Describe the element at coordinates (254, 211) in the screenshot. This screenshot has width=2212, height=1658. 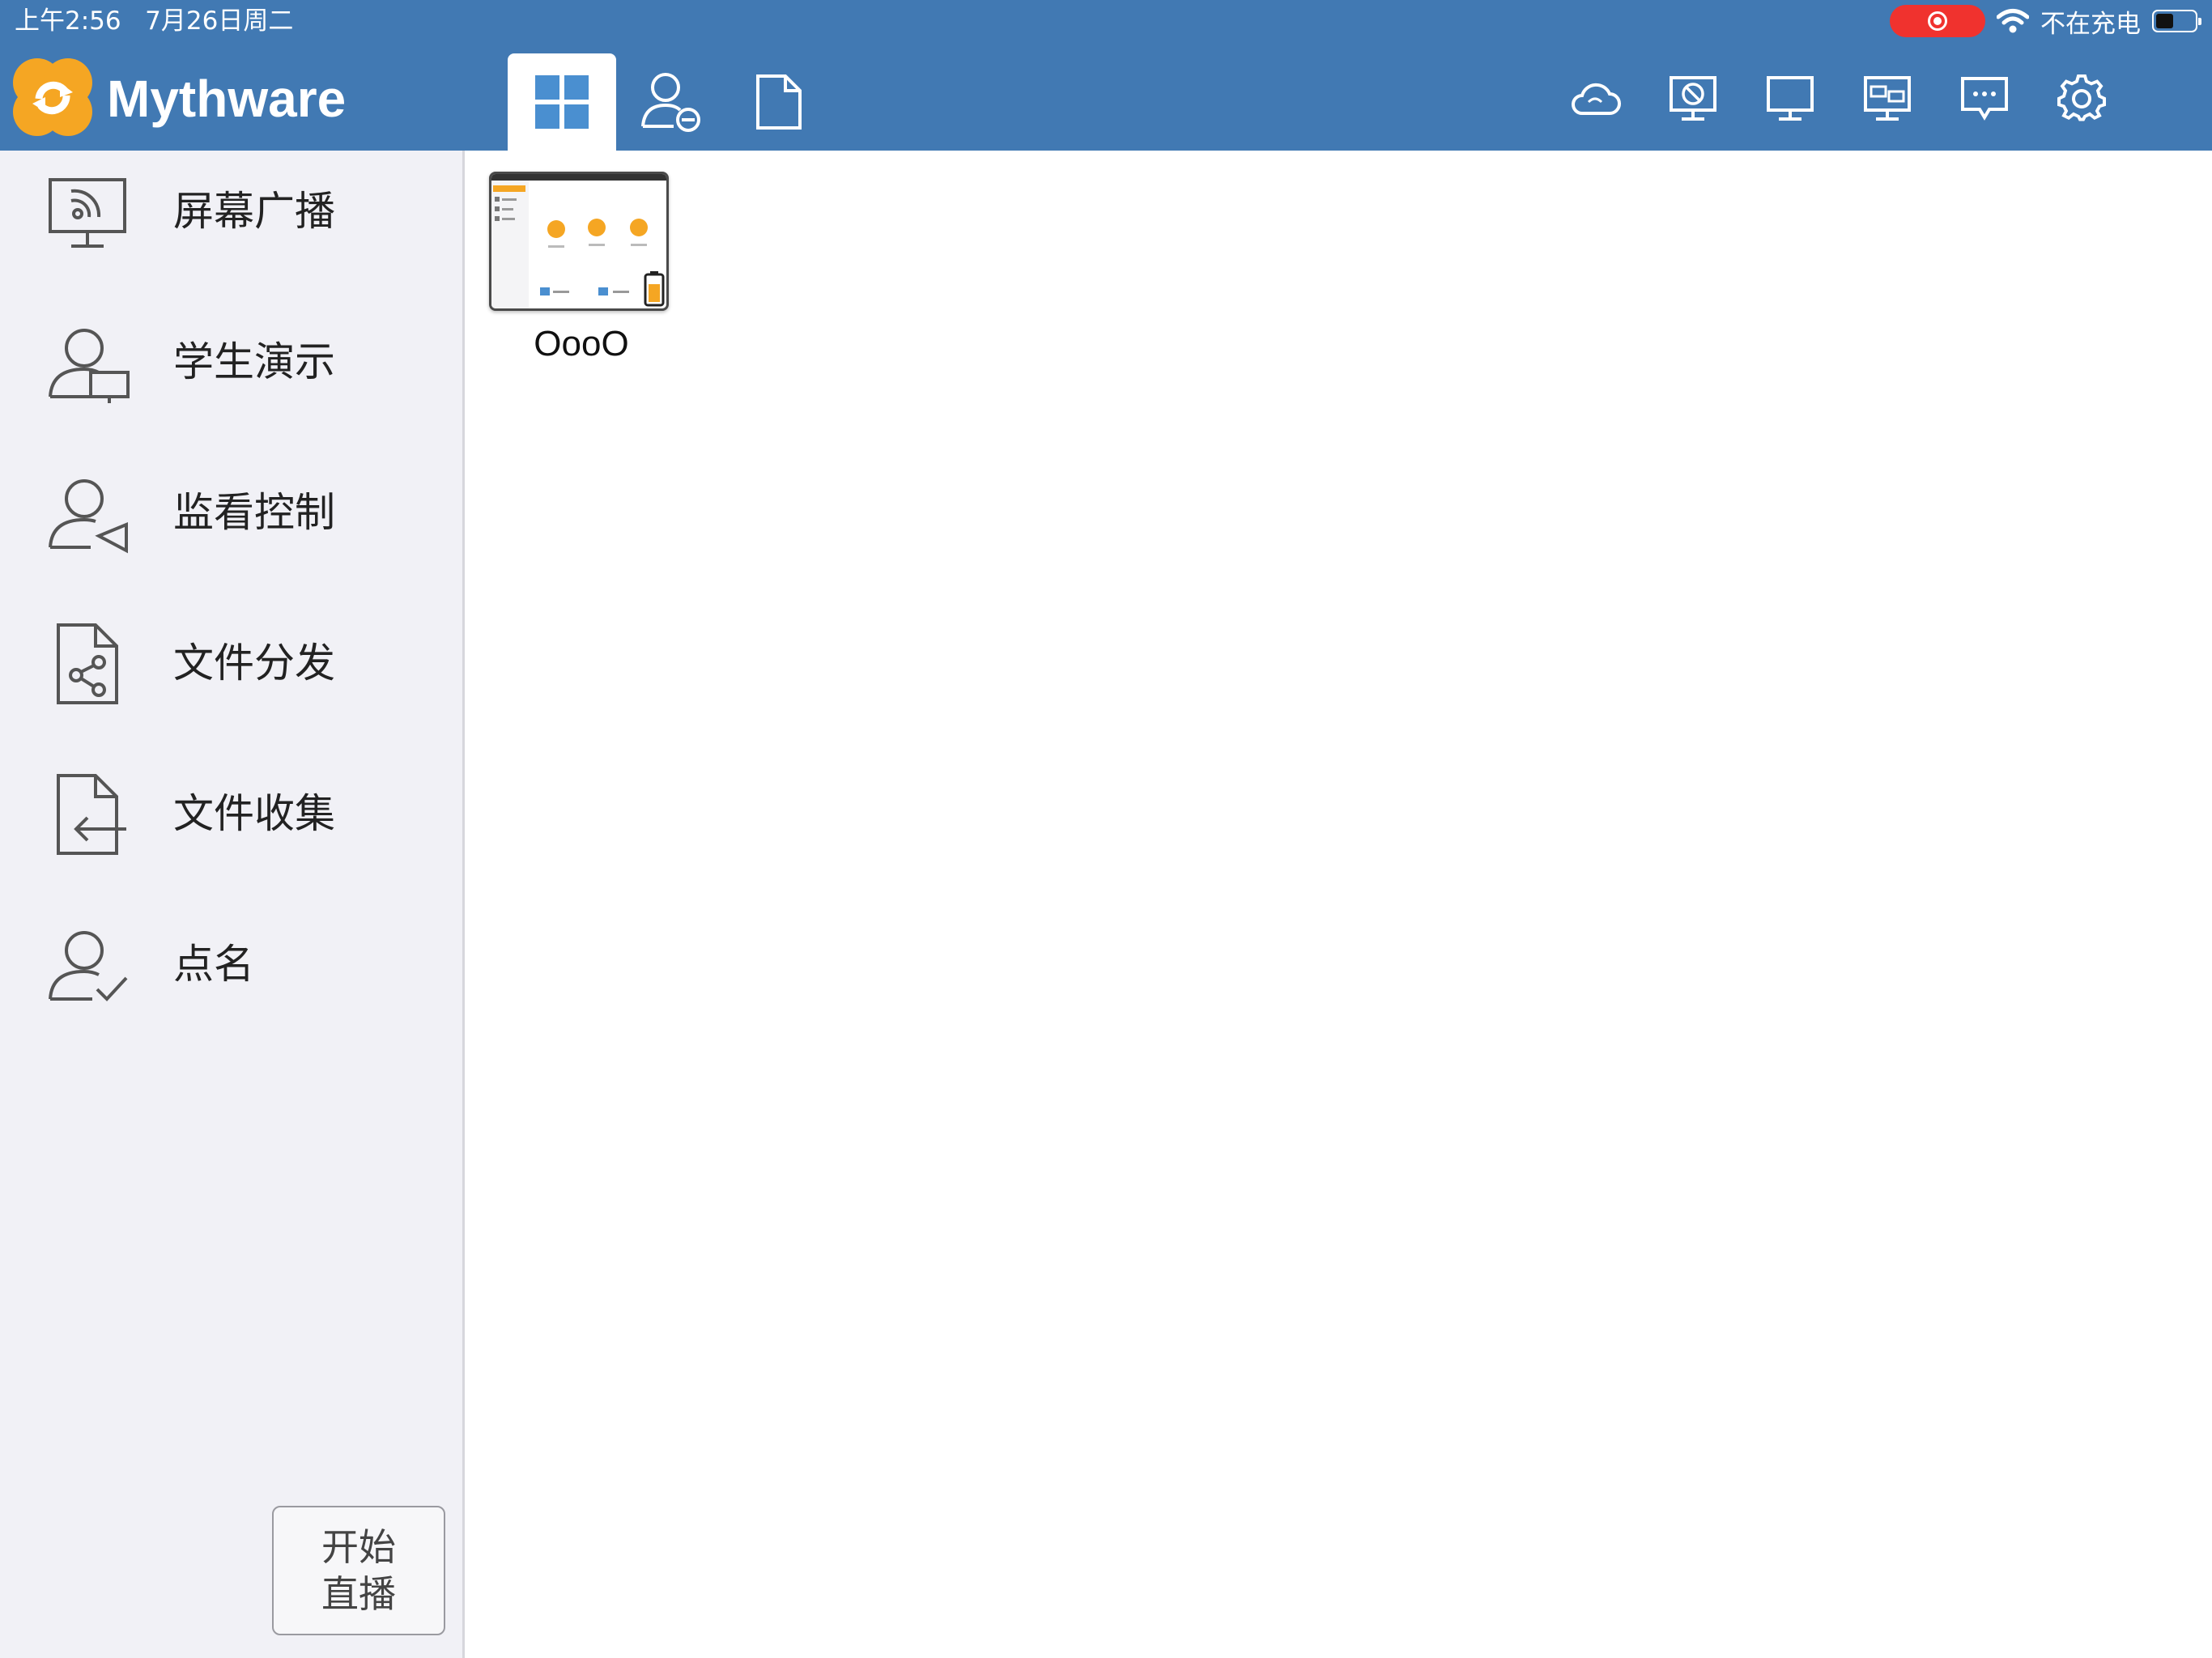
I see `sidebar-item-label: 屏幕广播` at that location.